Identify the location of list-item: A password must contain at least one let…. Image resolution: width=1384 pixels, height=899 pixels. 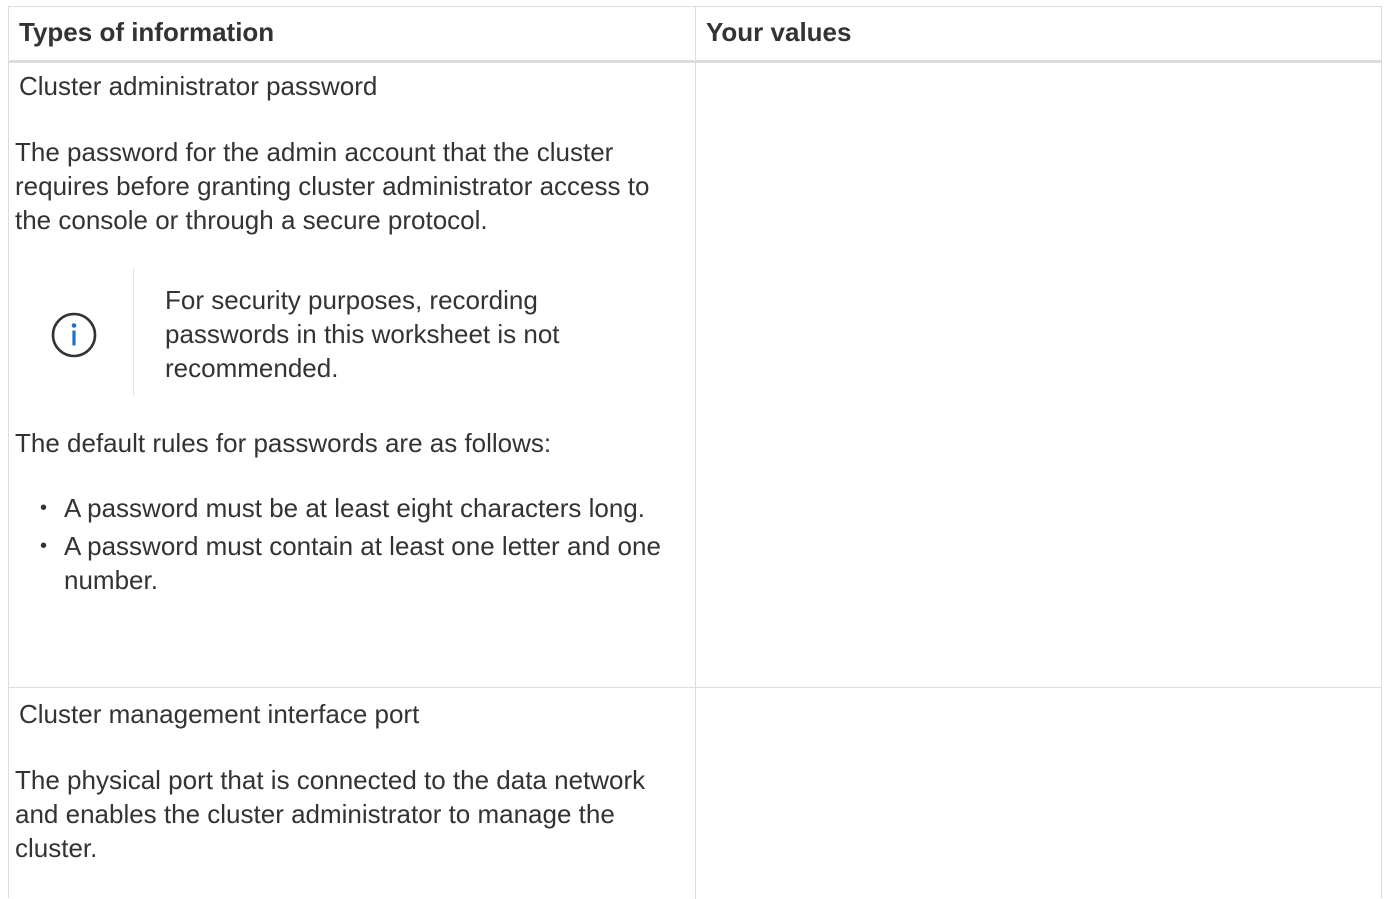
(347, 563).